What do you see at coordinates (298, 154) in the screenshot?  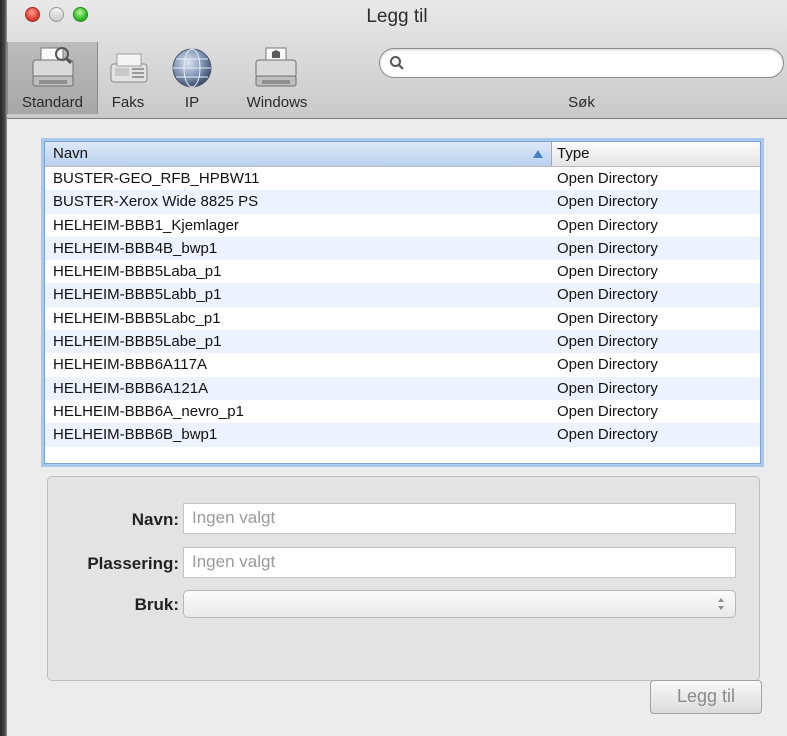 I see `column-header-name: Navn` at bounding box center [298, 154].